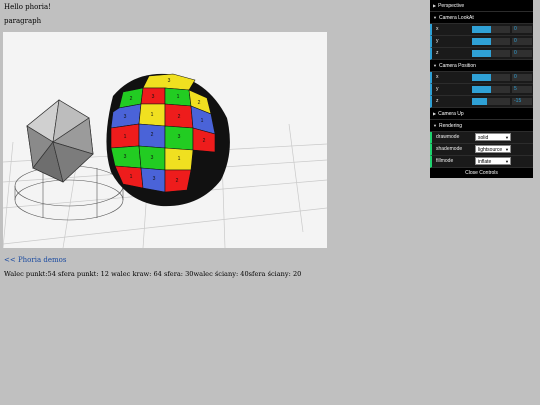 Image resolution: width=540 pixels, height=405 pixels. What do you see at coordinates (522, 41) in the screenshot?
I see `lookat-y-input: 0` at bounding box center [522, 41].